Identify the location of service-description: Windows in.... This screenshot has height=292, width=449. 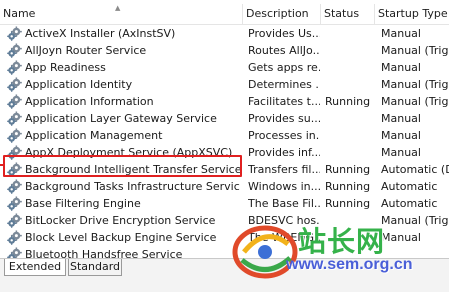
(284, 186).